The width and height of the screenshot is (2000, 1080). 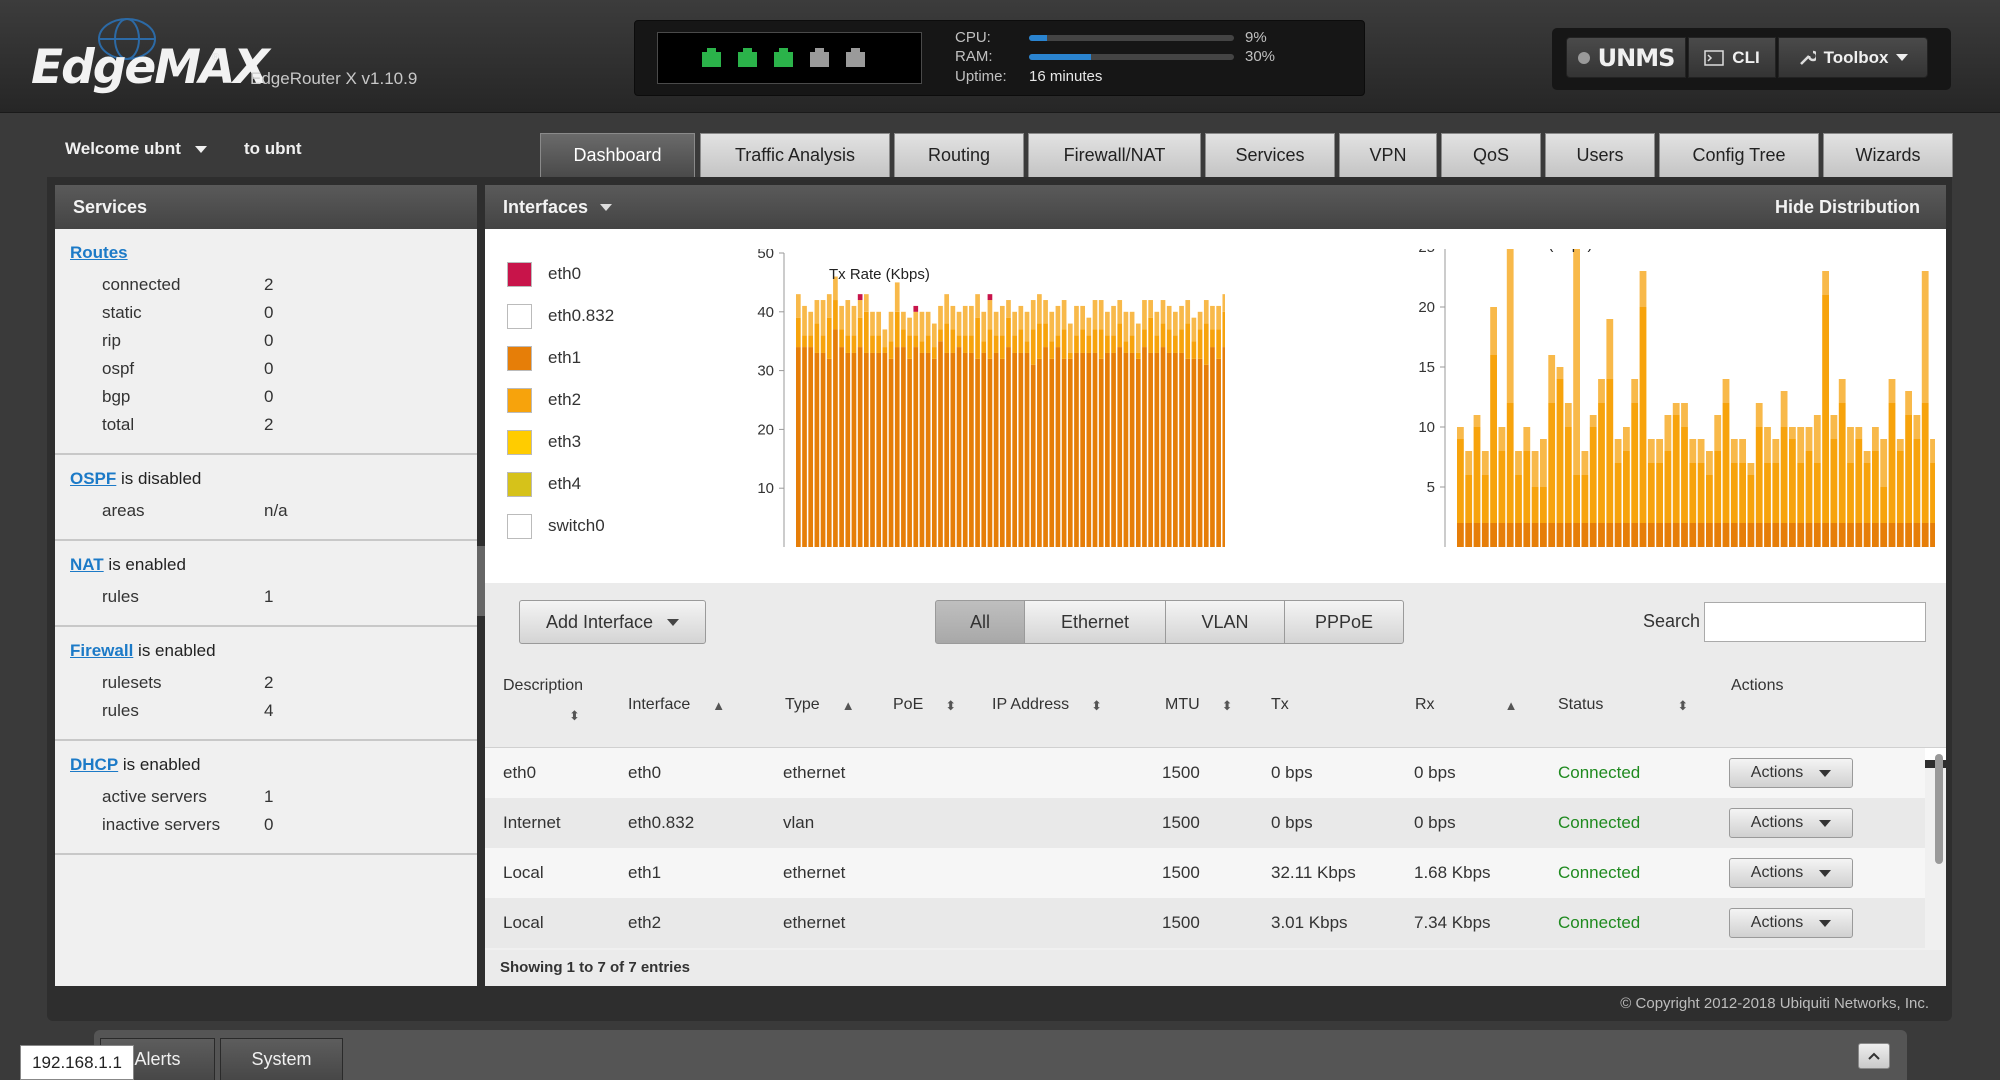 I want to click on routes-link: Routes, so click(x=99, y=252).